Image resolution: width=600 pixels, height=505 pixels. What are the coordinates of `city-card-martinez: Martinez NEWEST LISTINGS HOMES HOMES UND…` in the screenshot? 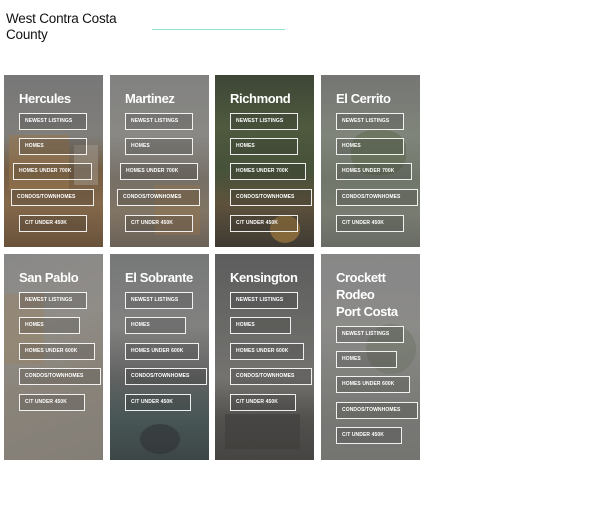 It's located at (159, 161).